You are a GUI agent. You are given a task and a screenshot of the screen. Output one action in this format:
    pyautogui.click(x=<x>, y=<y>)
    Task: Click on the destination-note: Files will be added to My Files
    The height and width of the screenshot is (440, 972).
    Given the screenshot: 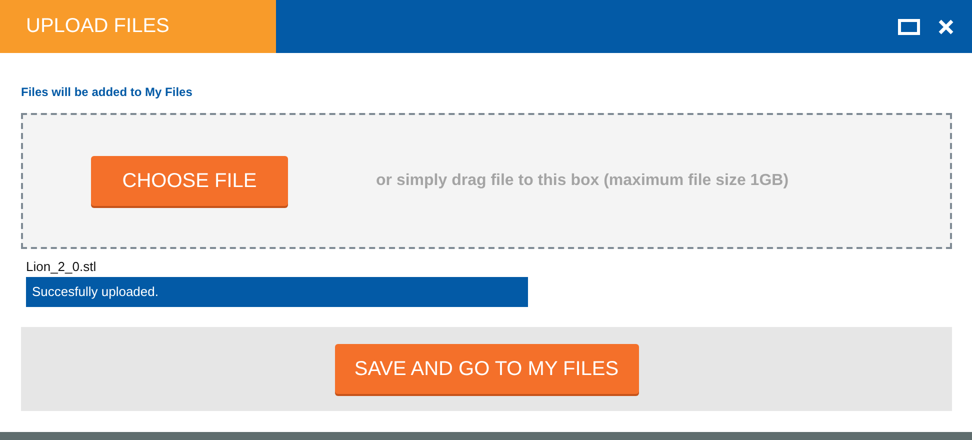 What is the action you would take?
    pyautogui.click(x=107, y=92)
    